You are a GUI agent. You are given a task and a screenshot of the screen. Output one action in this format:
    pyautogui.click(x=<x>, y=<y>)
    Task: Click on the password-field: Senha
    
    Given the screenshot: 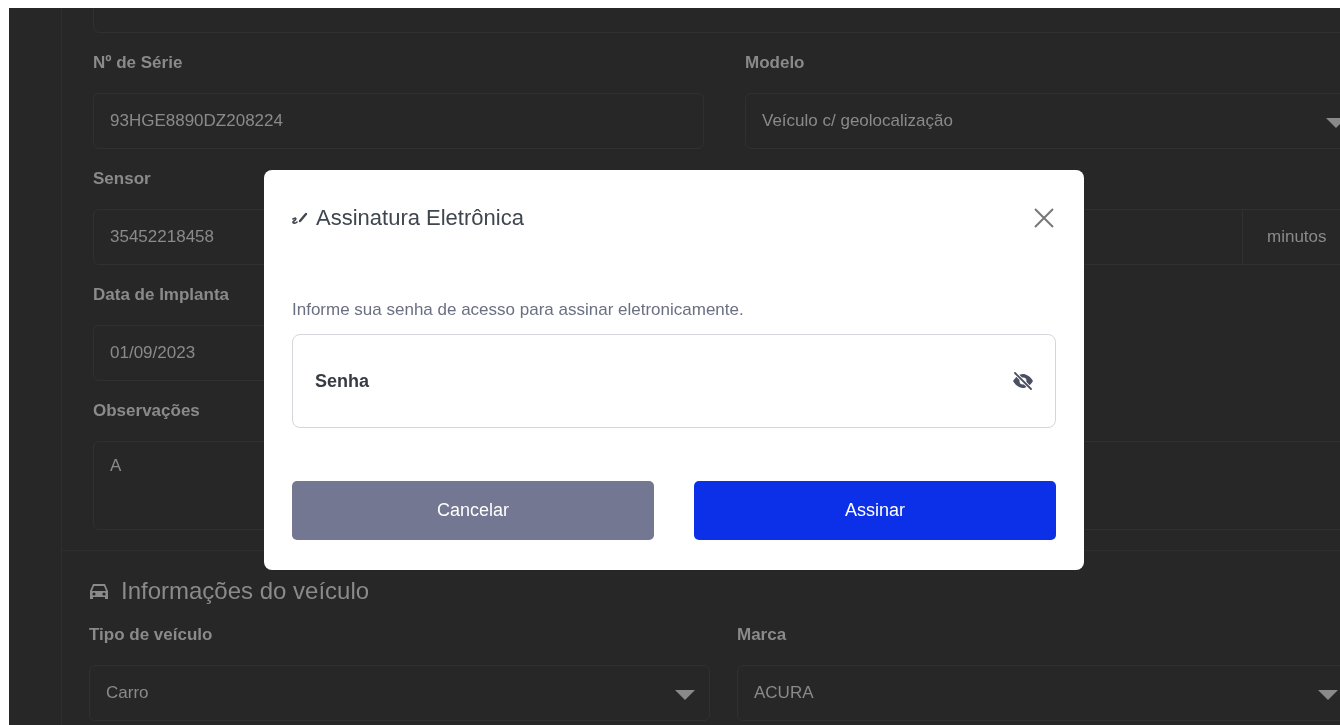 What is the action you would take?
    pyautogui.click(x=674, y=381)
    